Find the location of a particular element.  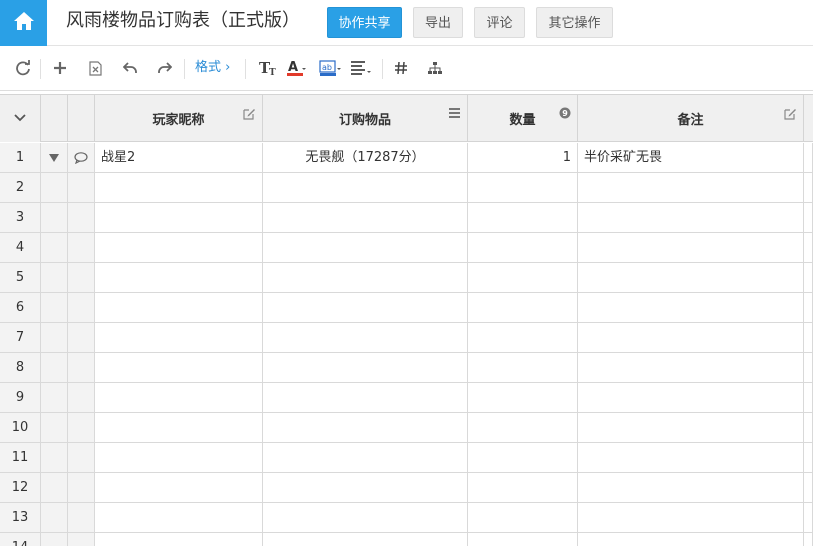

home-button is located at coordinates (23, 23).